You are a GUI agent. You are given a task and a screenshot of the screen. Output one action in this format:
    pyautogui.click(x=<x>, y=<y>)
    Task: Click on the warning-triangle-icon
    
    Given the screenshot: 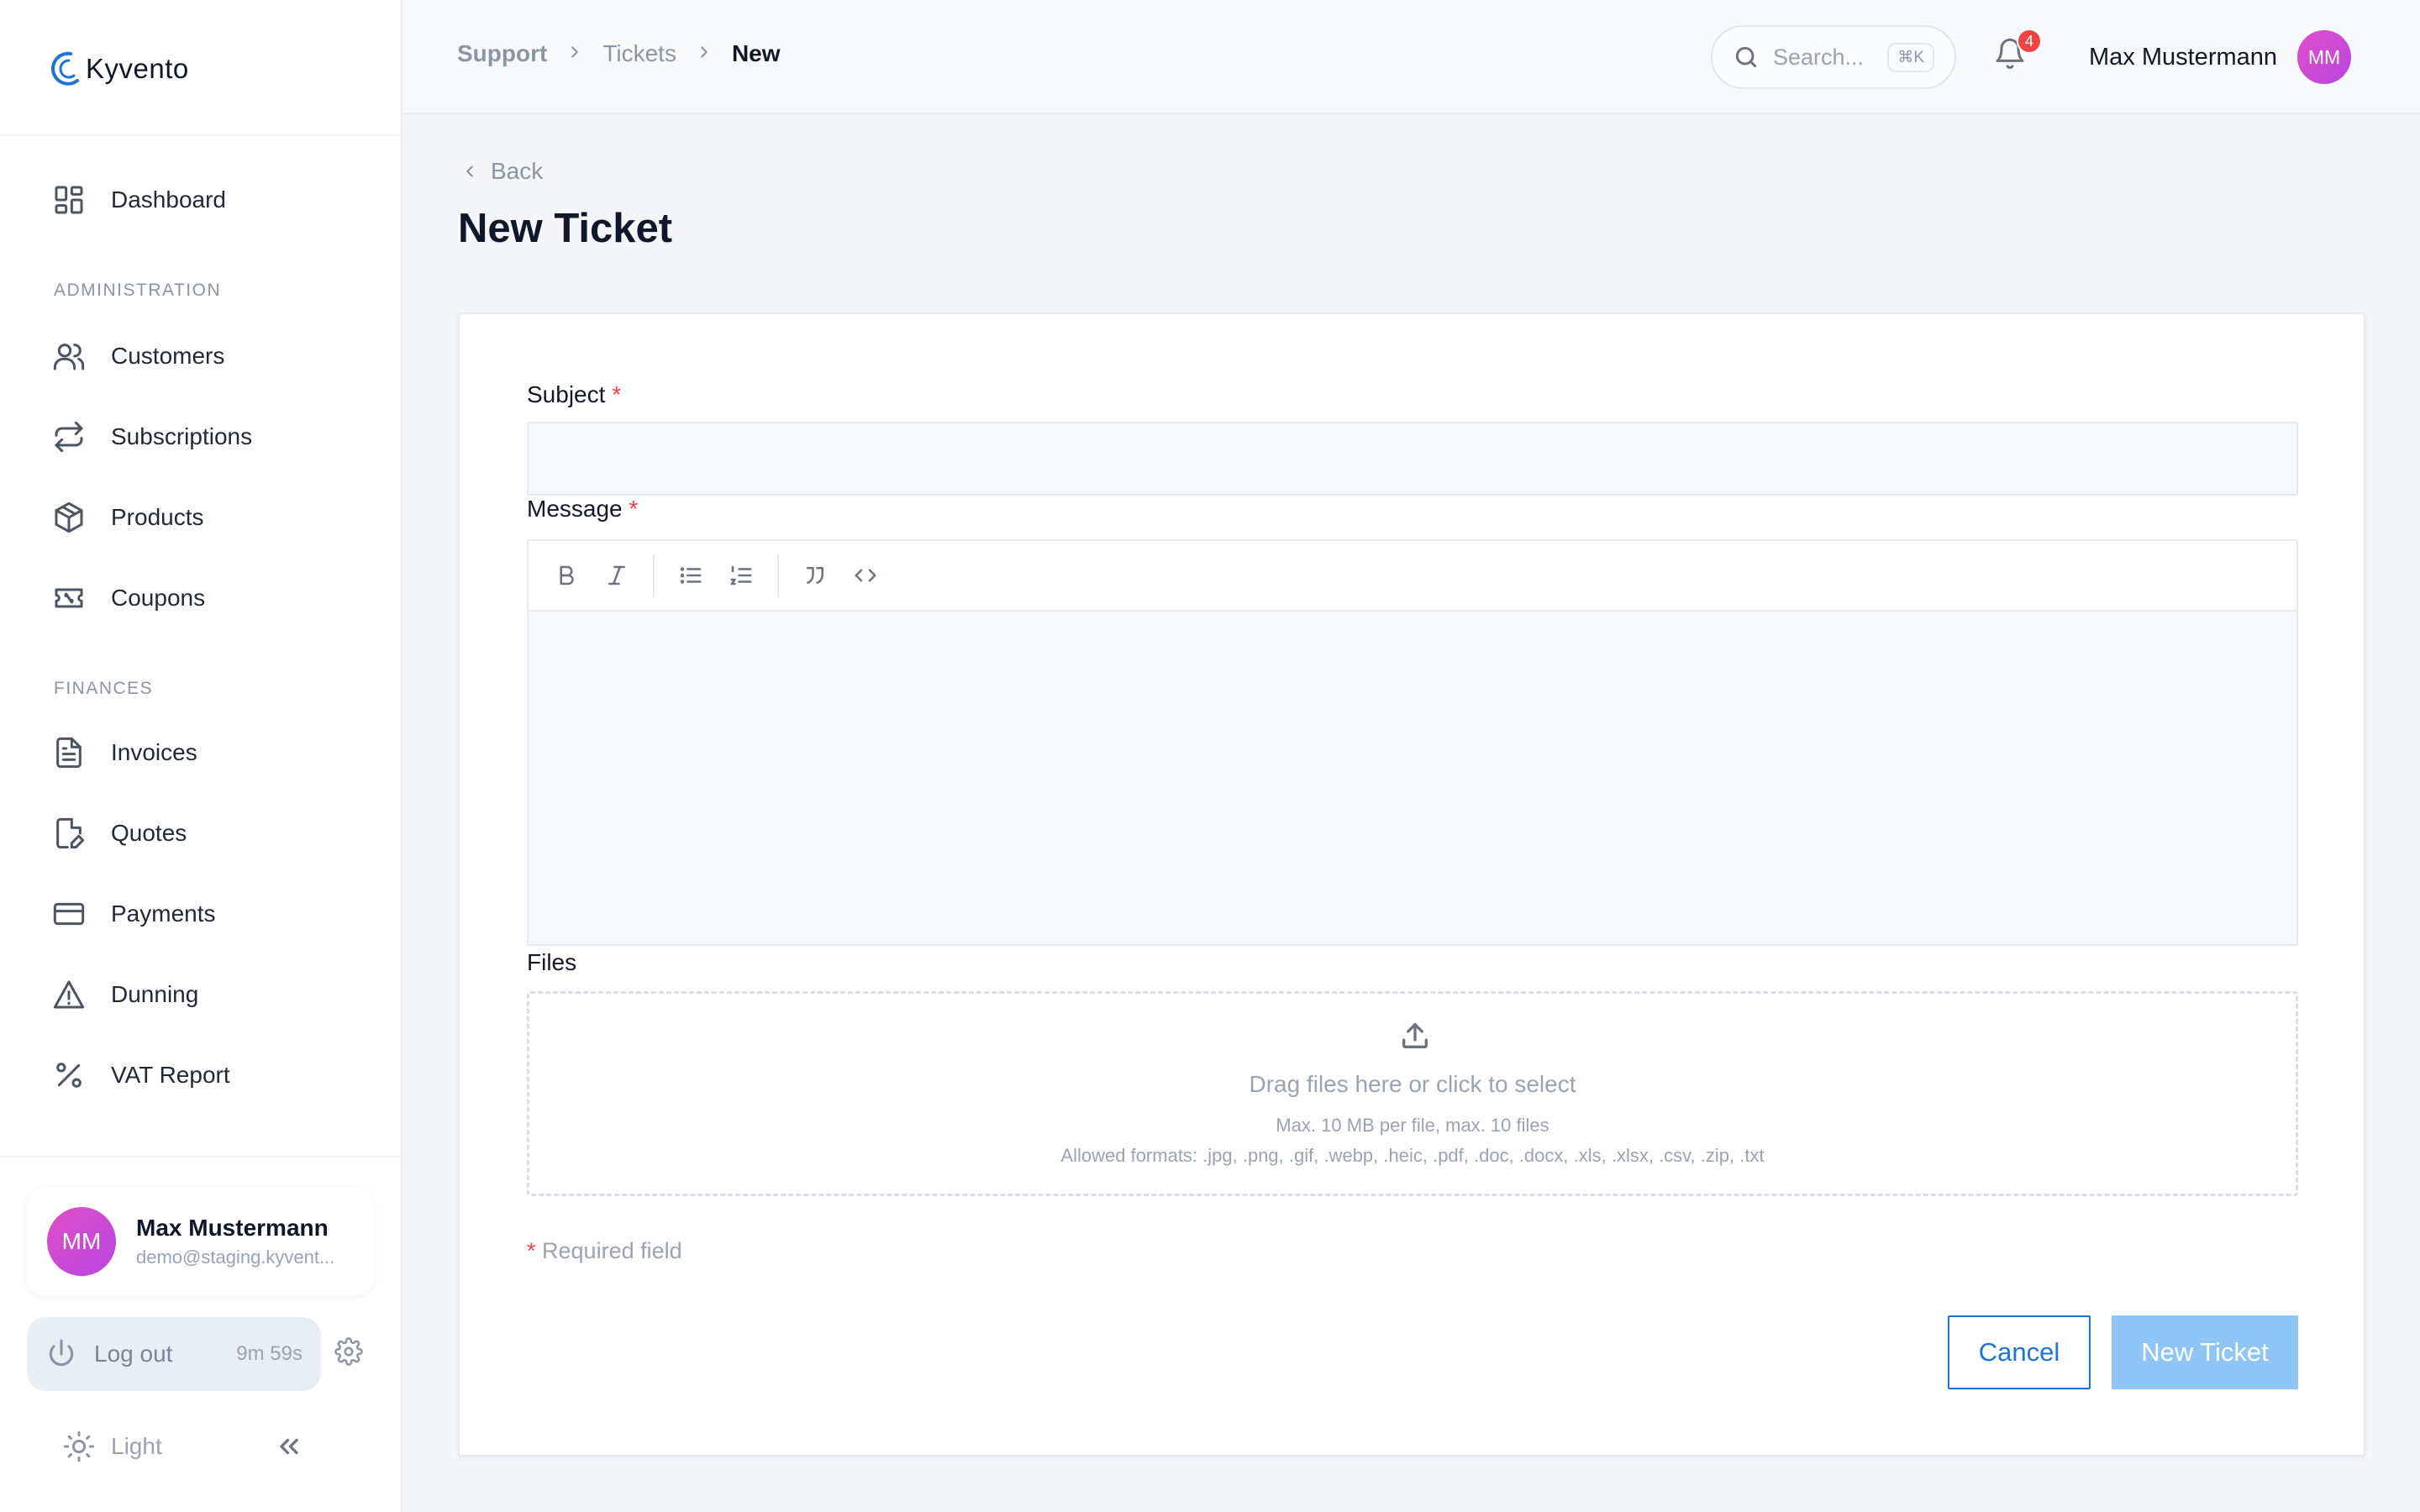 What is the action you would take?
    pyautogui.click(x=69, y=994)
    